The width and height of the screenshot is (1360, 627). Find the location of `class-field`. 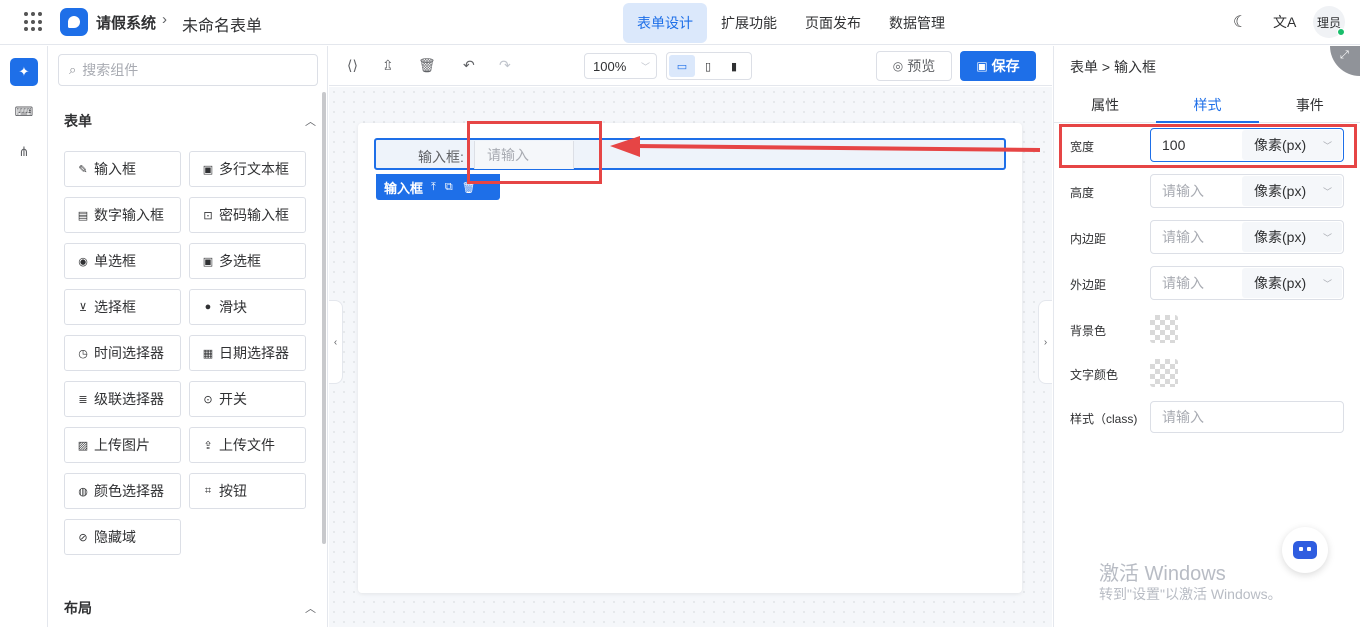

class-field is located at coordinates (1247, 417).